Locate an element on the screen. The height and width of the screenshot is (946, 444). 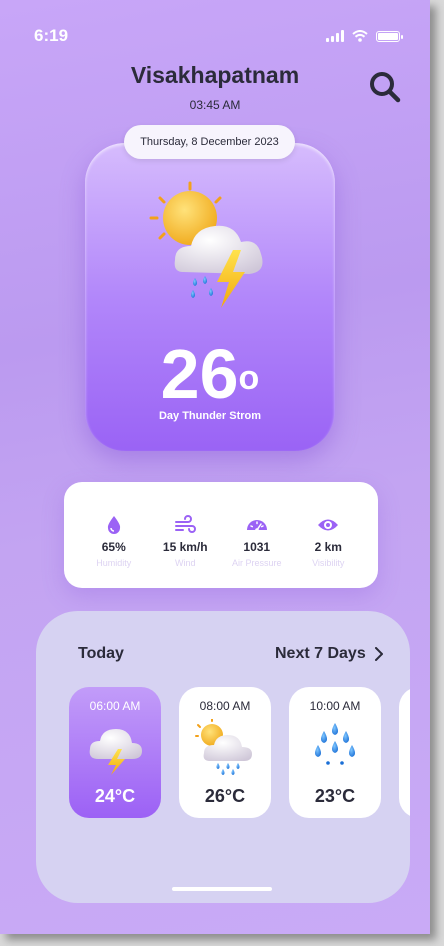
hour-card-partial is located at coordinates (404, 752).